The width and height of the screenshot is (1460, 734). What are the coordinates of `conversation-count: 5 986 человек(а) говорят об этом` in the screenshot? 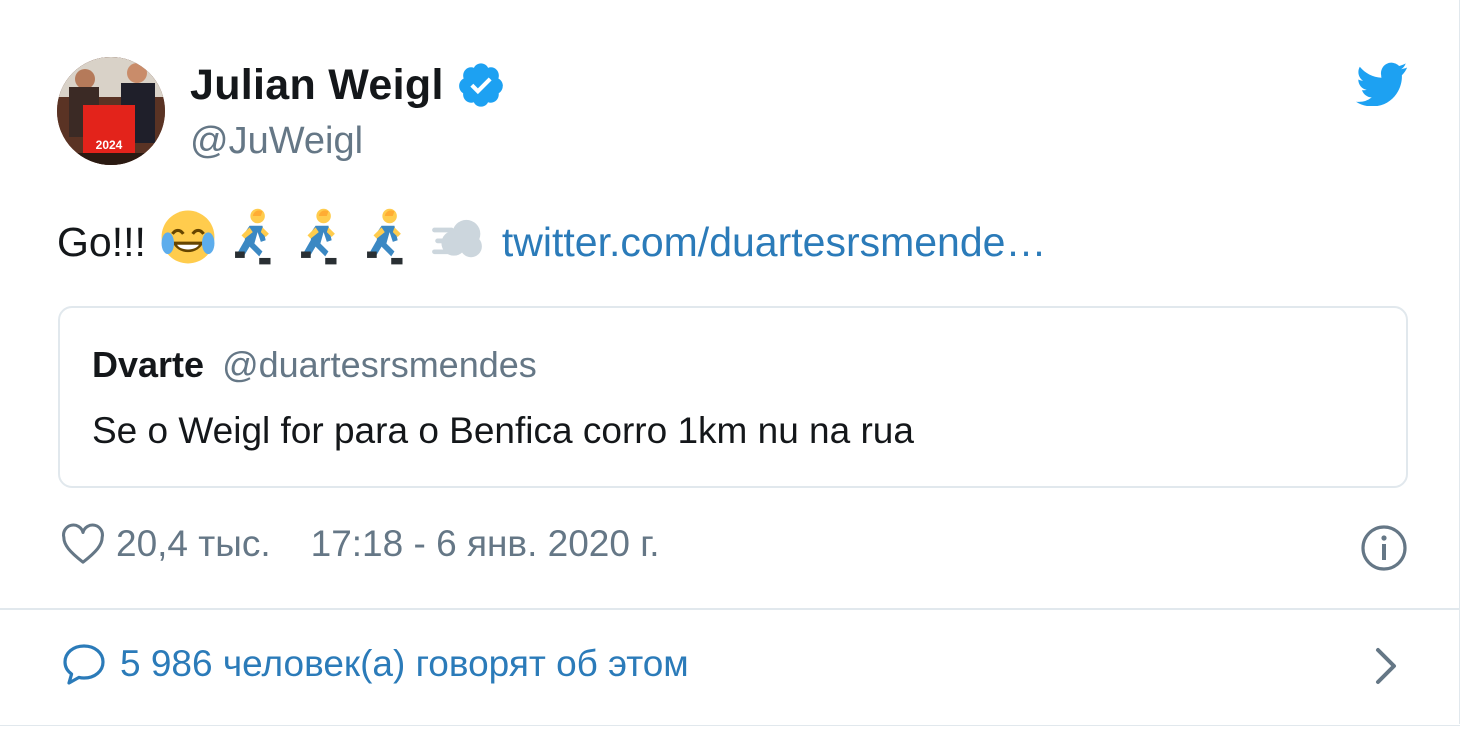 It's located at (404, 664).